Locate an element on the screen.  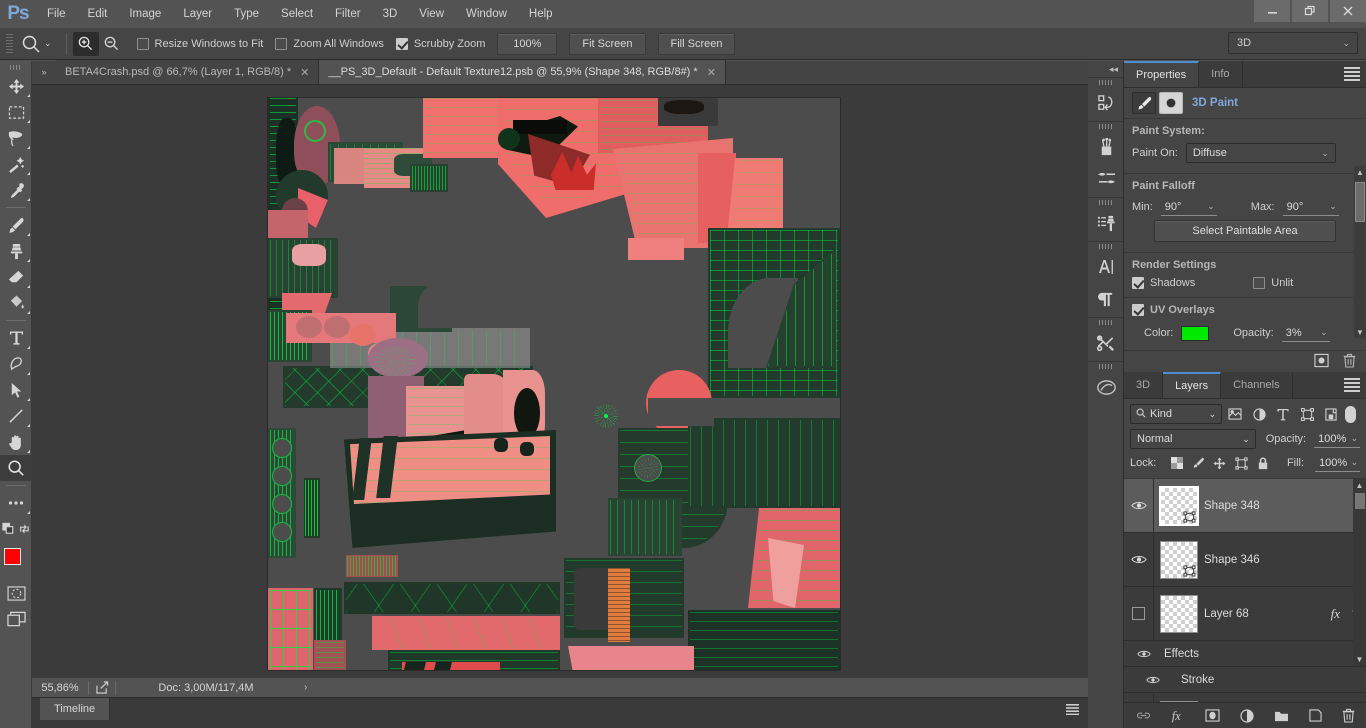
tab-info: Info is located at coordinates (1221, 74).